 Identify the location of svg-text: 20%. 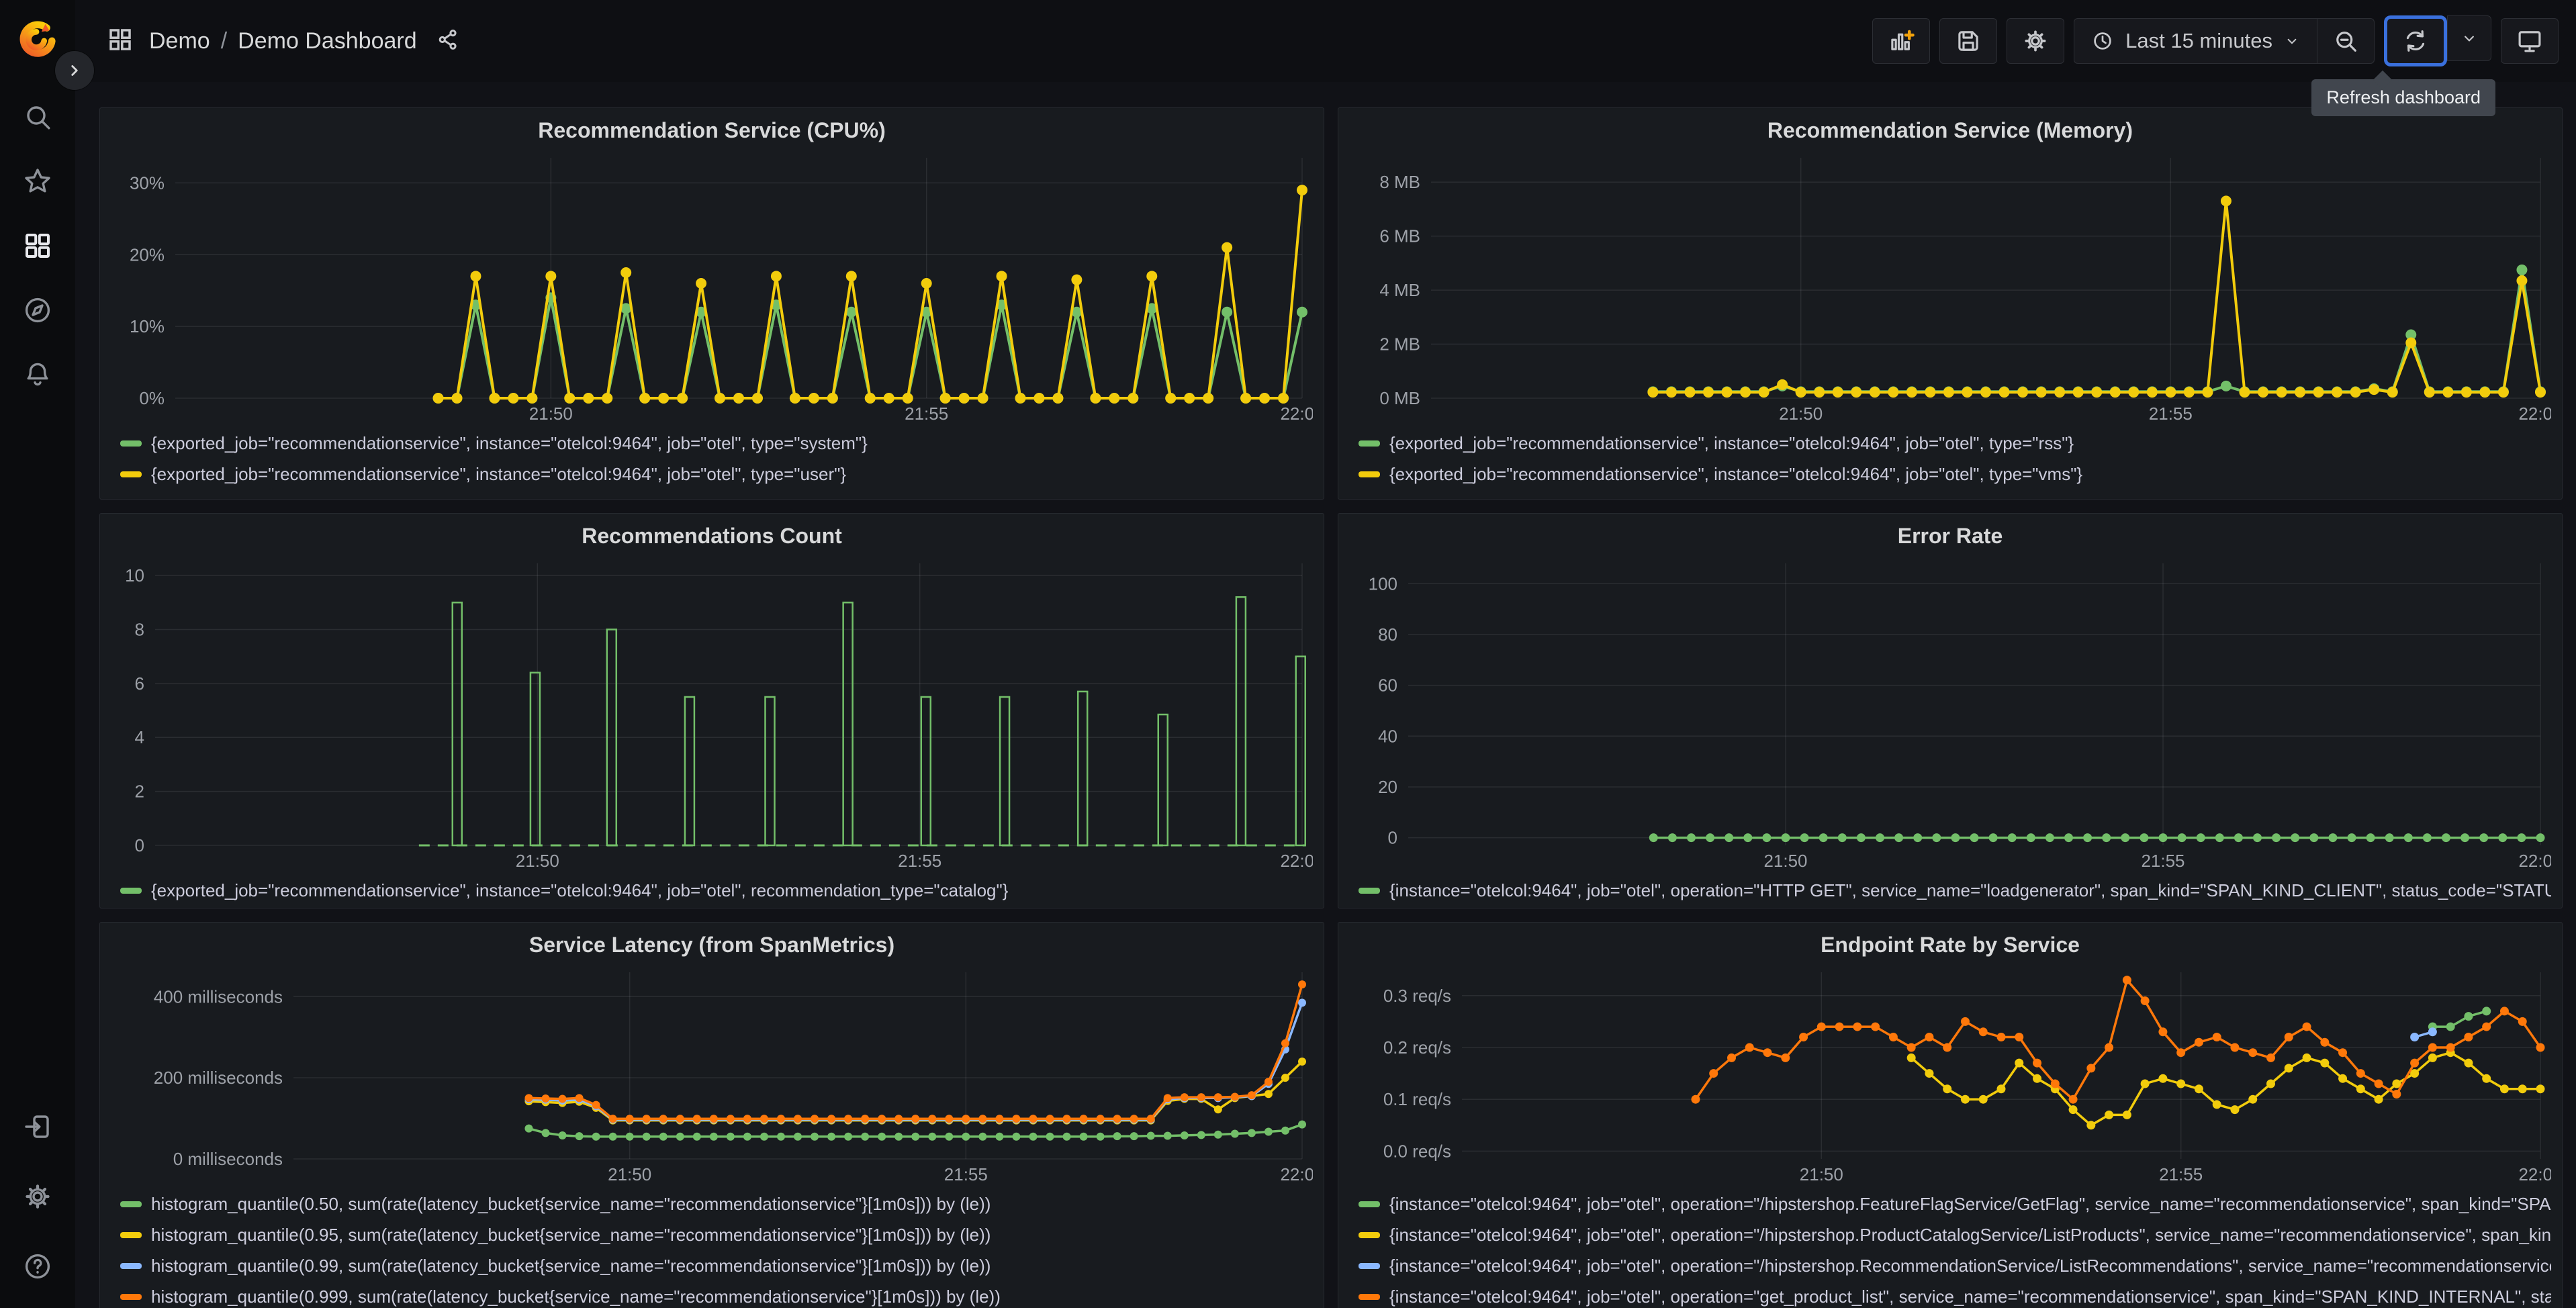
(147, 255).